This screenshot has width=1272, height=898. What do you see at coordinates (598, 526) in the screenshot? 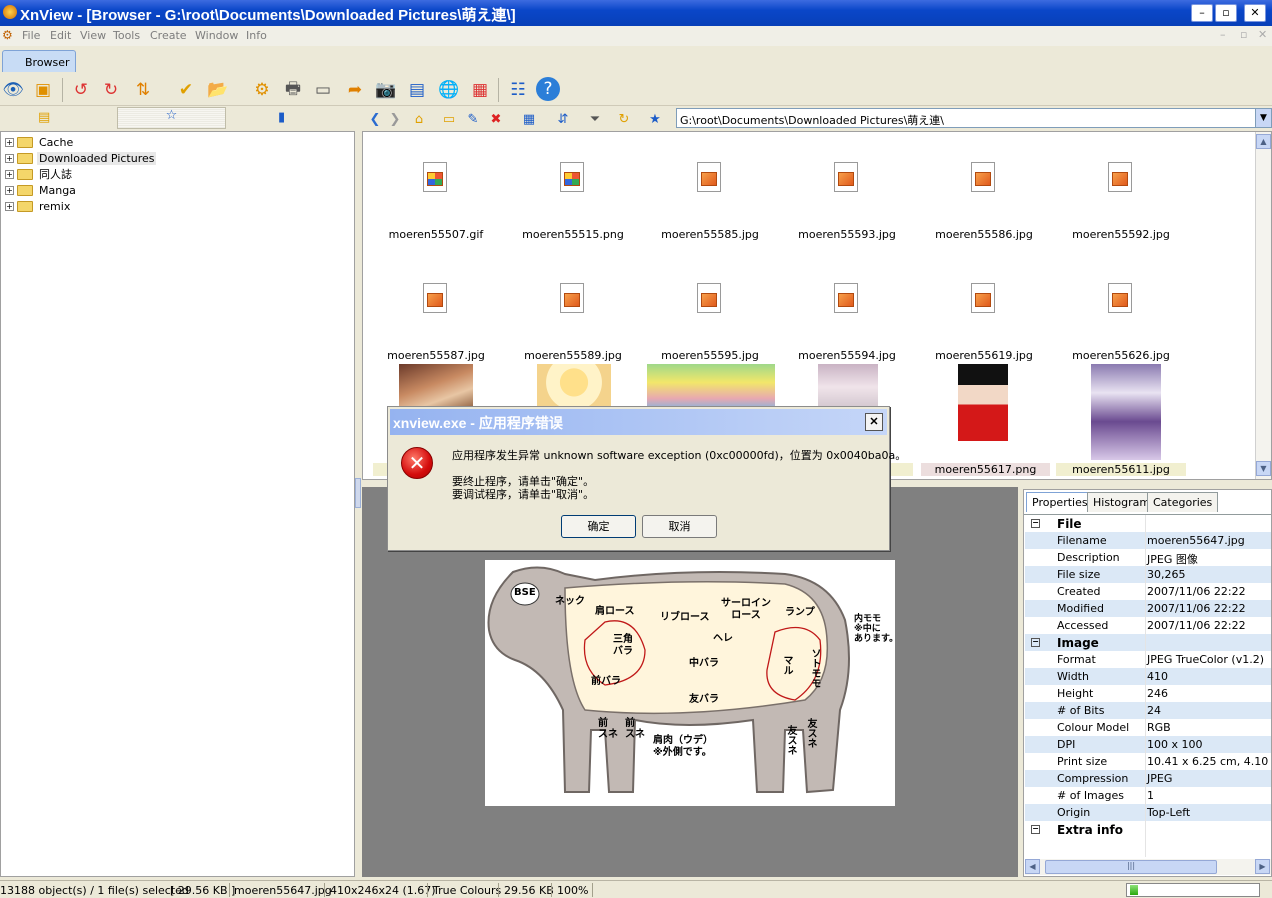
I see `ok-button: 确定` at bounding box center [598, 526].